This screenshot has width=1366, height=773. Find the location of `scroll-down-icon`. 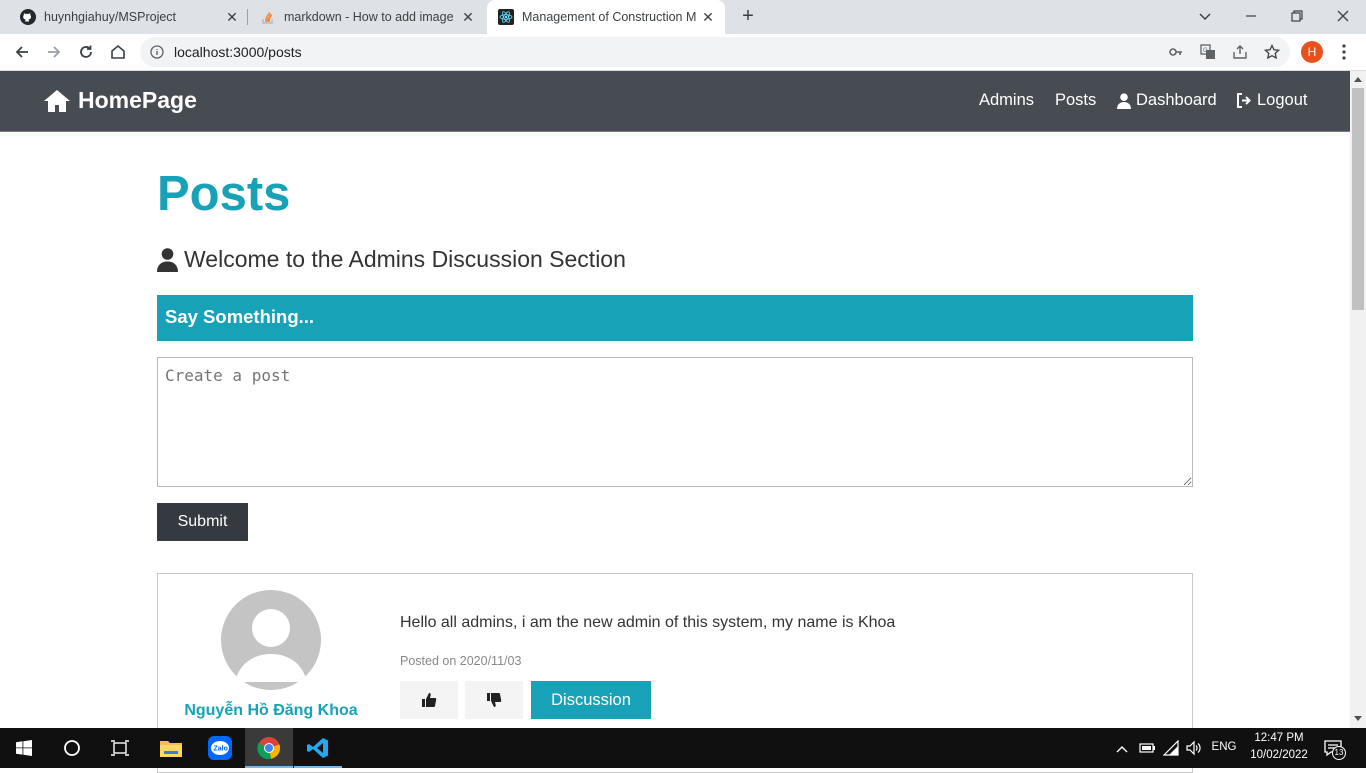

scroll-down-icon is located at coordinates (1358, 718).